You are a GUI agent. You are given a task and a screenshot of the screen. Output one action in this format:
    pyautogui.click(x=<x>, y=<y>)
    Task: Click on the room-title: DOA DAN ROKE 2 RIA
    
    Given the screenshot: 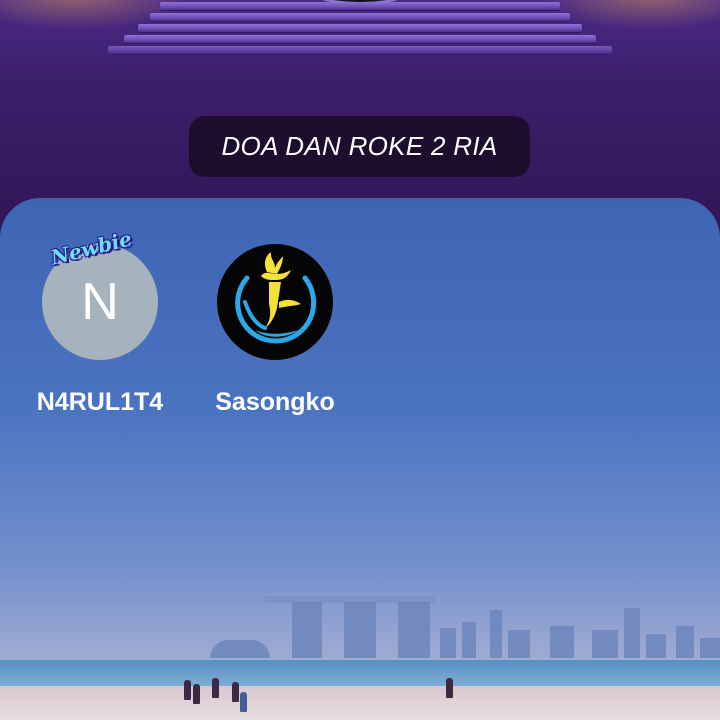 What is the action you would take?
    pyautogui.click(x=359, y=146)
    